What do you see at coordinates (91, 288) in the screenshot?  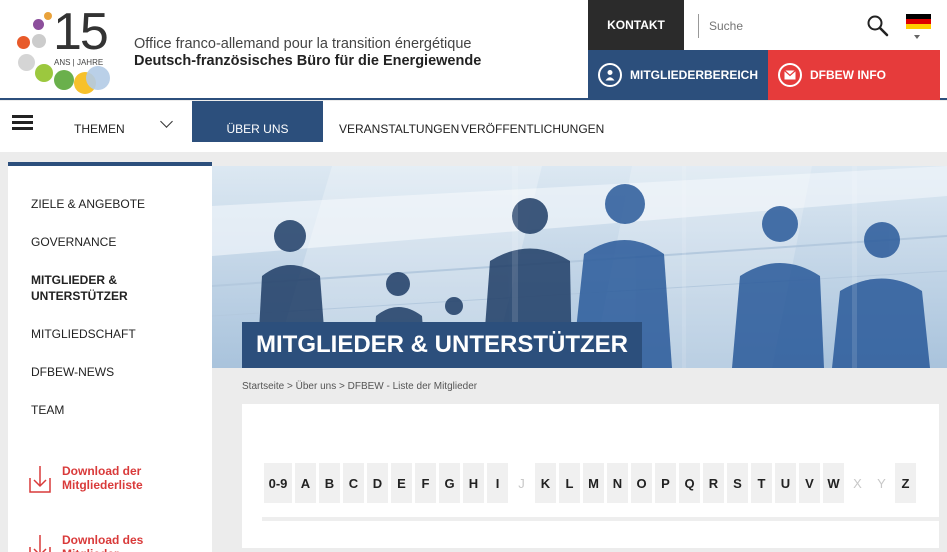 I see `sidebar-item-mitglieder: MITGLIEDER & UNTERSTÜTZER` at bounding box center [91, 288].